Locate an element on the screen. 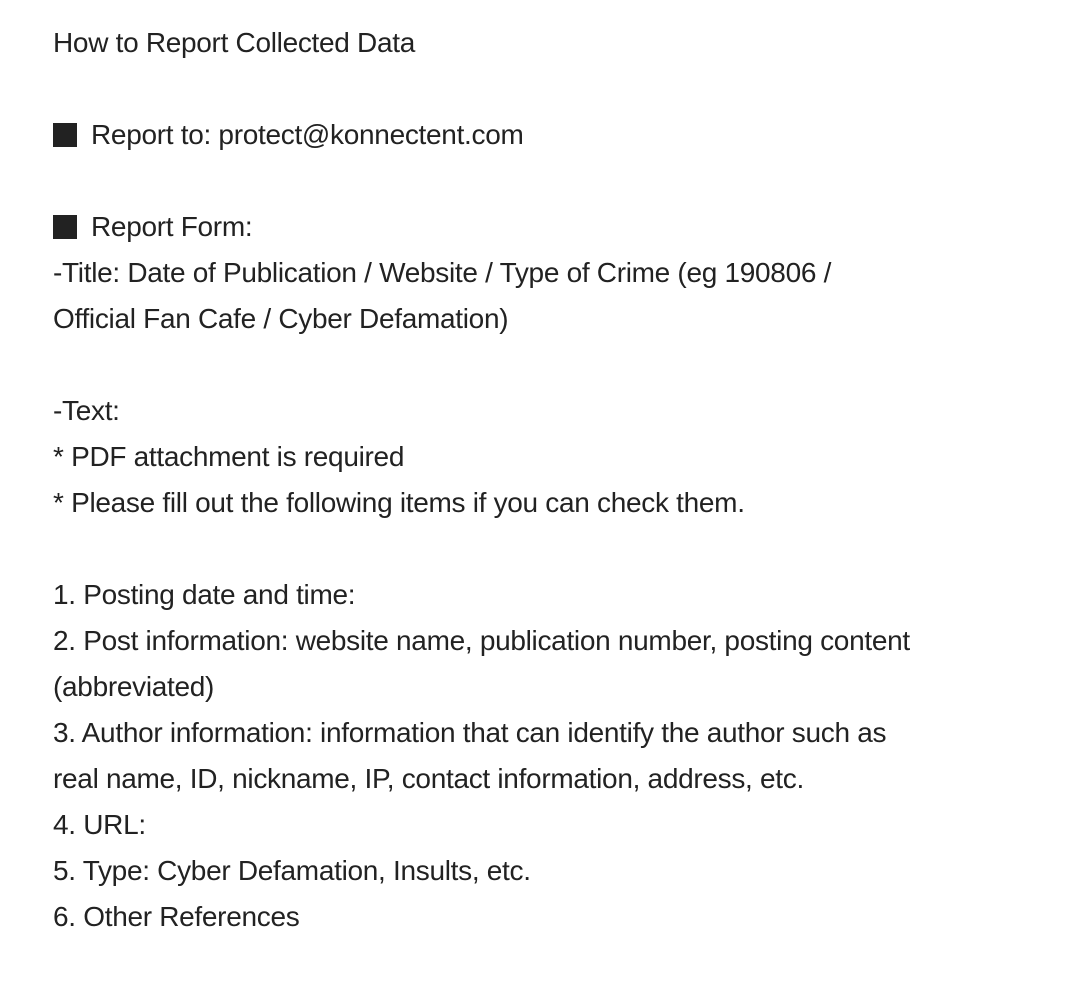 The height and width of the screenshot is (998, 1080). list-item-line: 6. Other References is located at coordinates (176, 916).